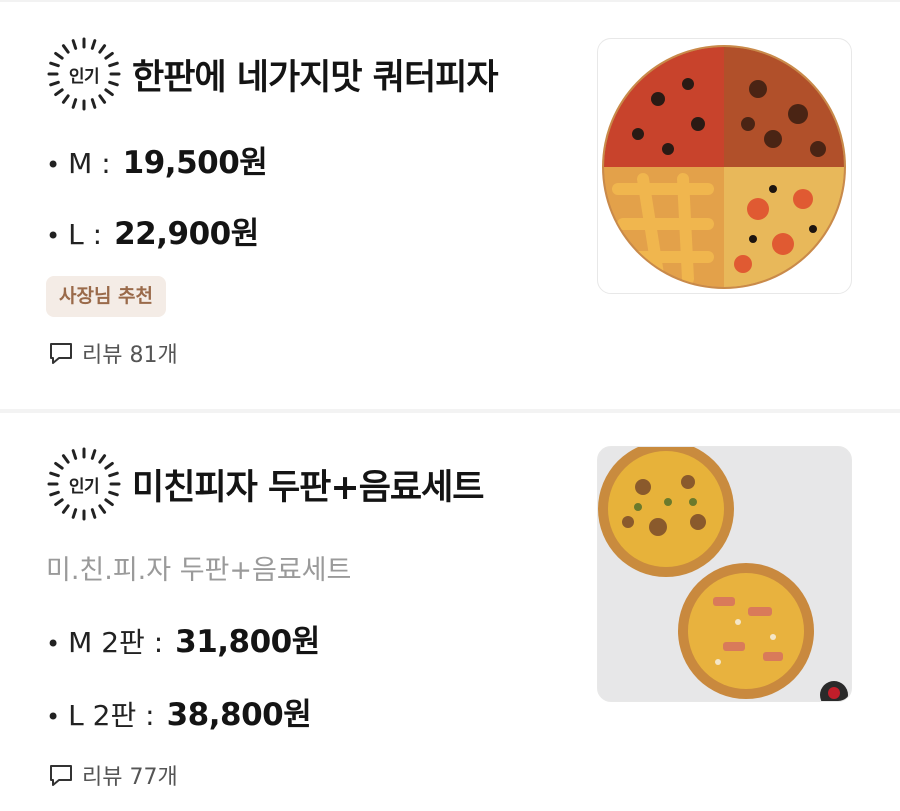 This screenshot has width=900, height=811. What do you see at coordinates (89, 163) in the screenshot?
I see `size-label: M :` at bounding box center [89, 163].